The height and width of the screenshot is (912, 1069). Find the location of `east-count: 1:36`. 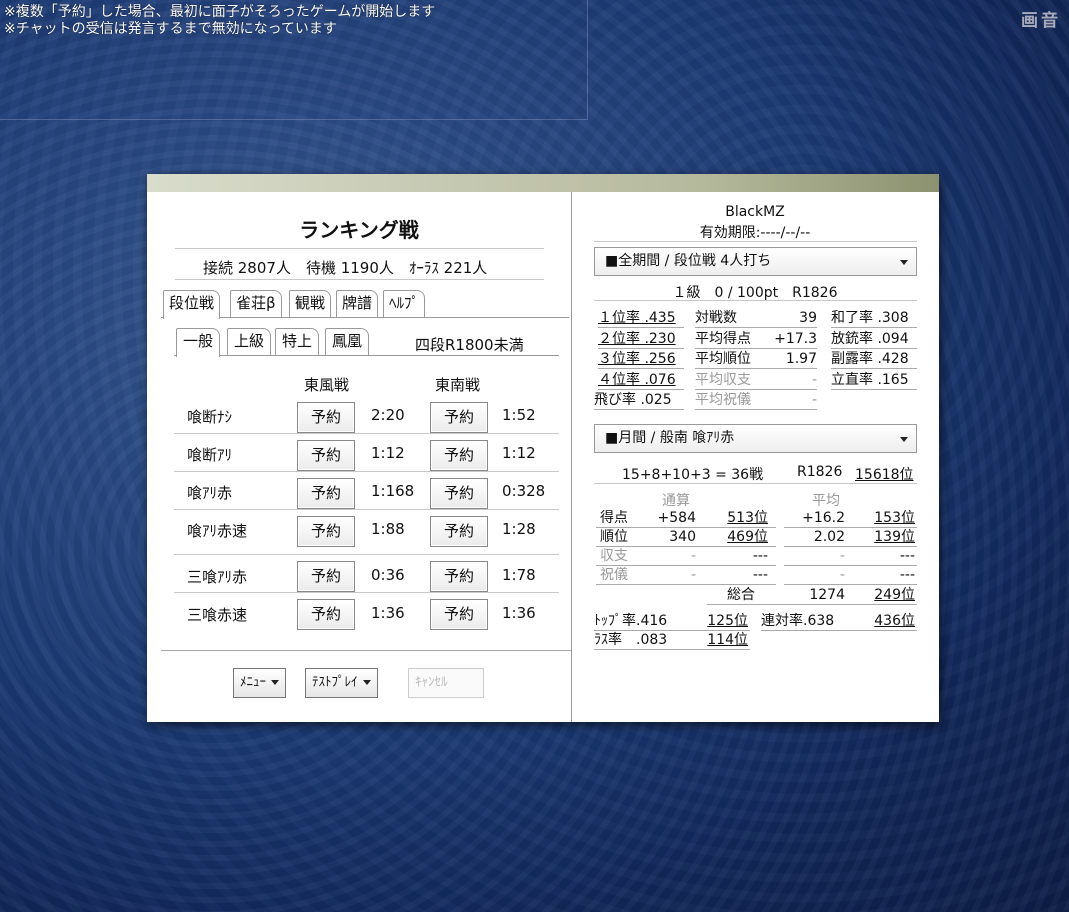

east-count: 1:36 is located at coordinates (388, 613).